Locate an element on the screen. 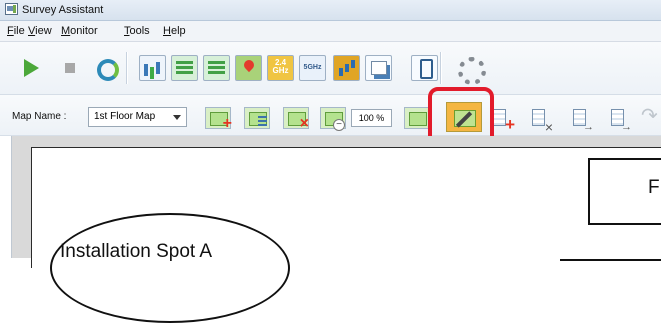 This screenshot has width=661, height=323. refresh-icon is located at coordinates (107, 68).